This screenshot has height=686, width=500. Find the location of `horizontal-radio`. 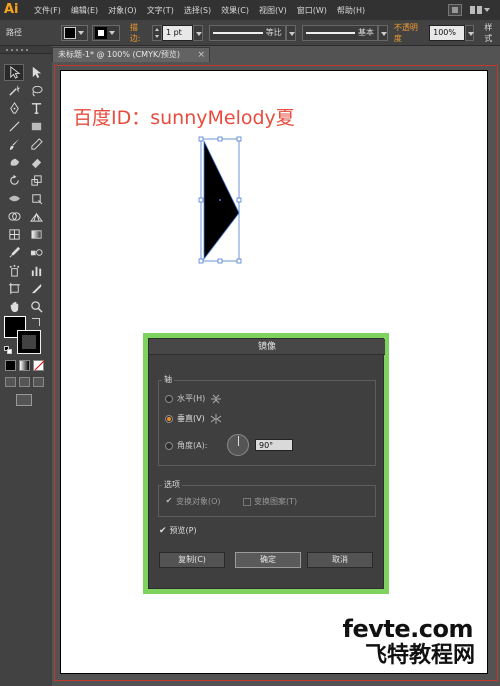

horizontal-radio is located at coordinates (169, 398).